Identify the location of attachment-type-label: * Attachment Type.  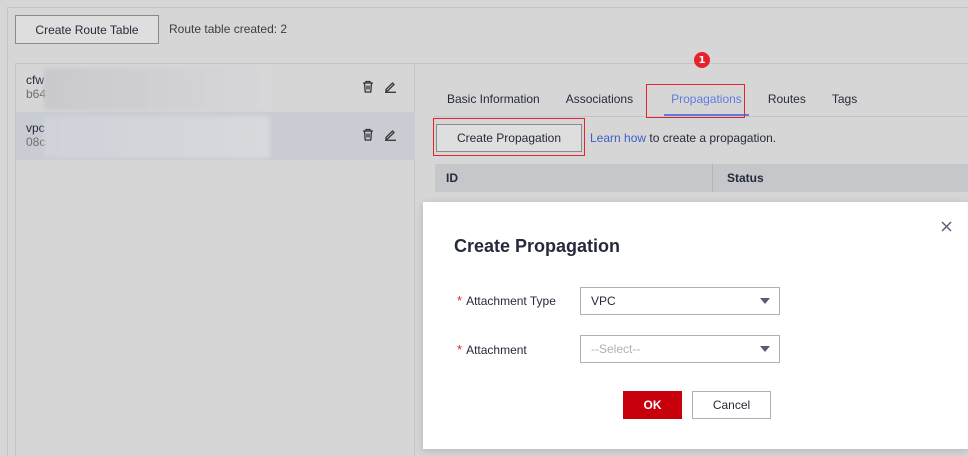
(506, 300).